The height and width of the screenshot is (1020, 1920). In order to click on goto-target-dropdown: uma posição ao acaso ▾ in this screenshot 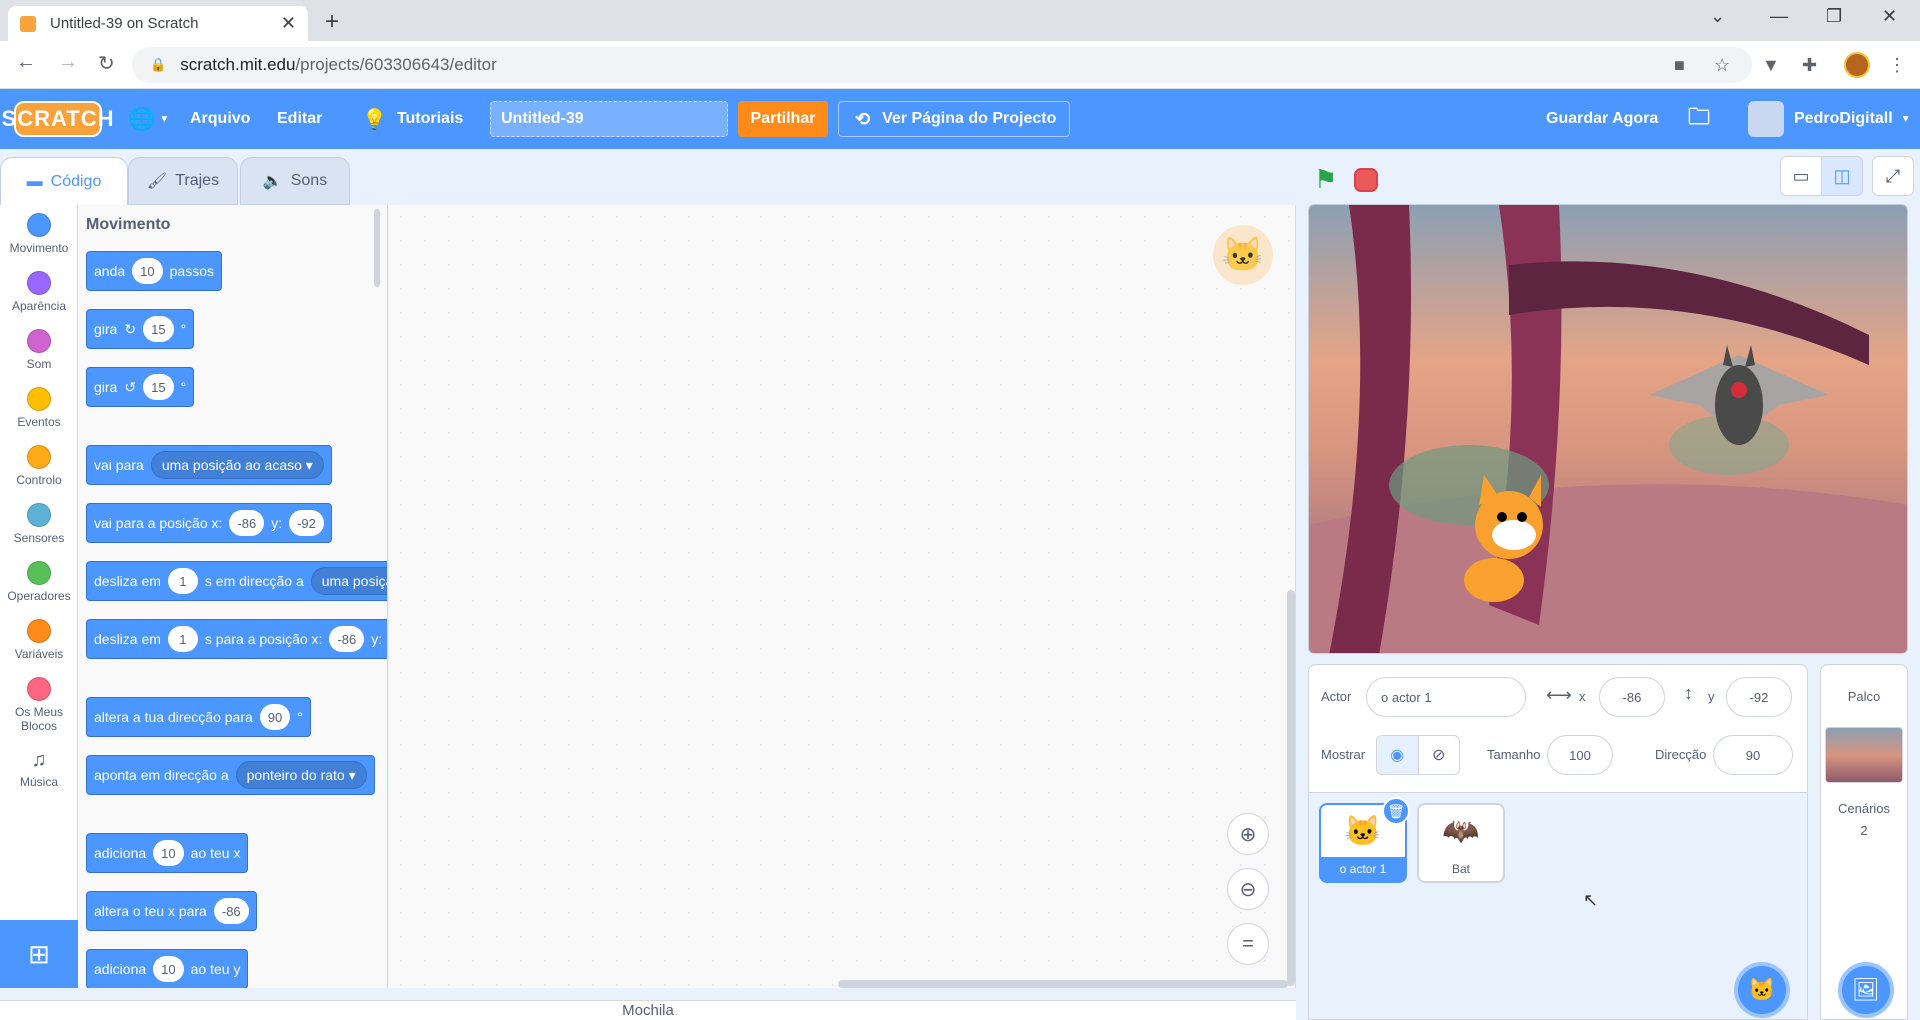, I will do `click(237, 465)`.